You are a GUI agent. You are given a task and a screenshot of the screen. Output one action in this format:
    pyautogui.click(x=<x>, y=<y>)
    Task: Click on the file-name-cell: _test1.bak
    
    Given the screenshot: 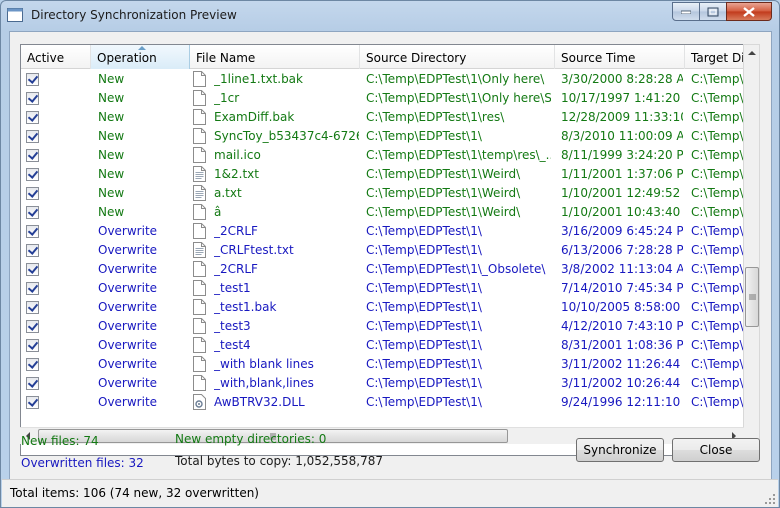 What is the action you would take?
    pyautogui.click(x=245, y=307)
    